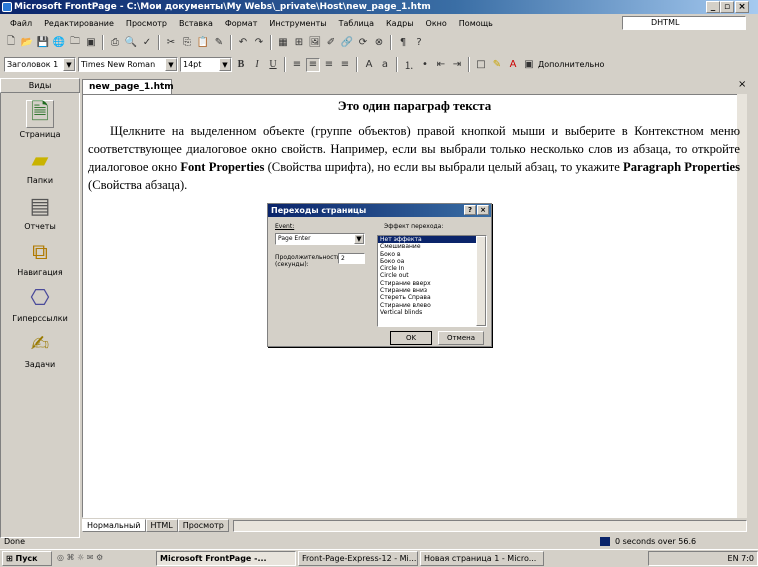  Describe the element at coordinates (114, 525) in the screenshot. I see `tab-normal: Нормальный` at that location.